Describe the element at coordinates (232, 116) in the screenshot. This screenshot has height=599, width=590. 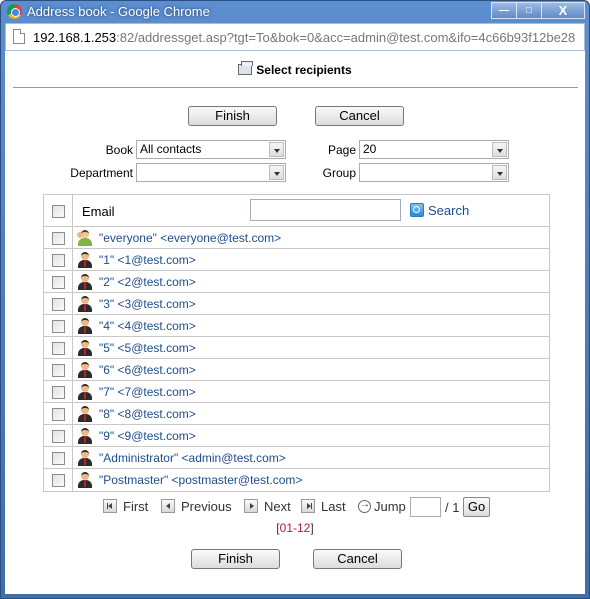
I see `finish-button-top: Finish` at that location.